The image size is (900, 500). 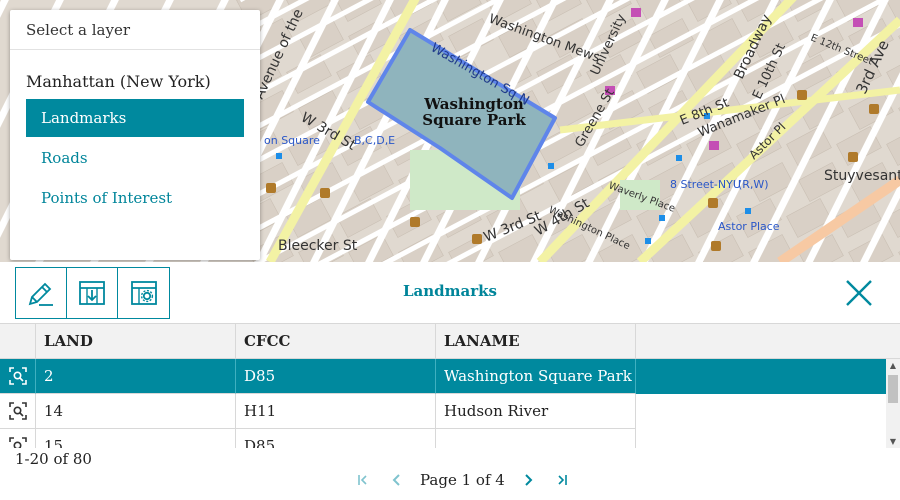 I want to click on station-label: (R,W), so click(x=753, y=184).